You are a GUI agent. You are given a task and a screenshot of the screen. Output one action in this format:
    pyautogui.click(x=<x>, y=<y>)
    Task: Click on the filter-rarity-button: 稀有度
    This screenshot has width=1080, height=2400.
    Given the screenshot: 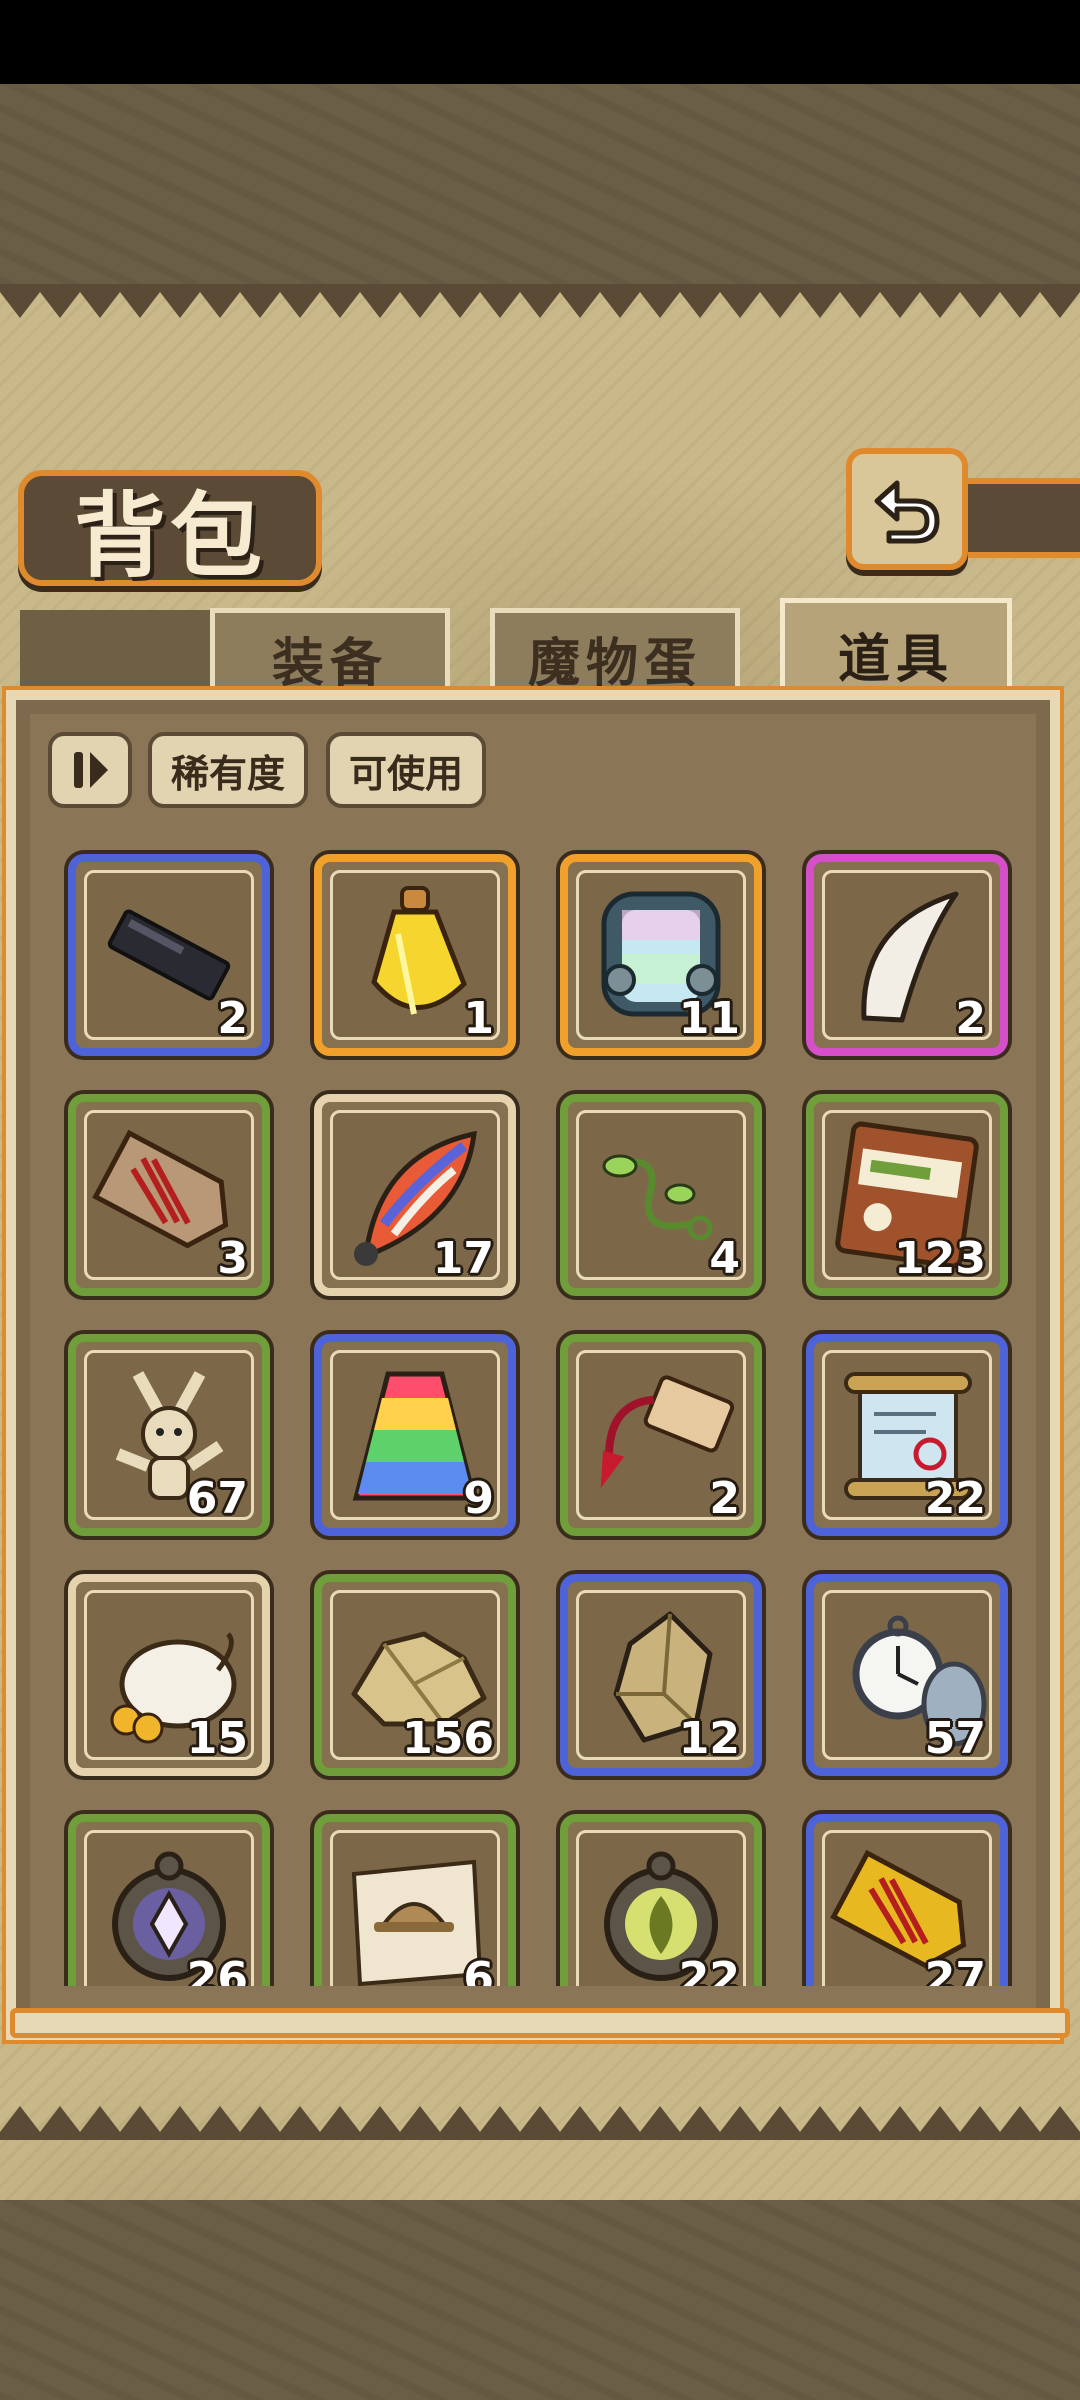 What is the action you would take?
    pyautogui.click(x=228, y=770)
    